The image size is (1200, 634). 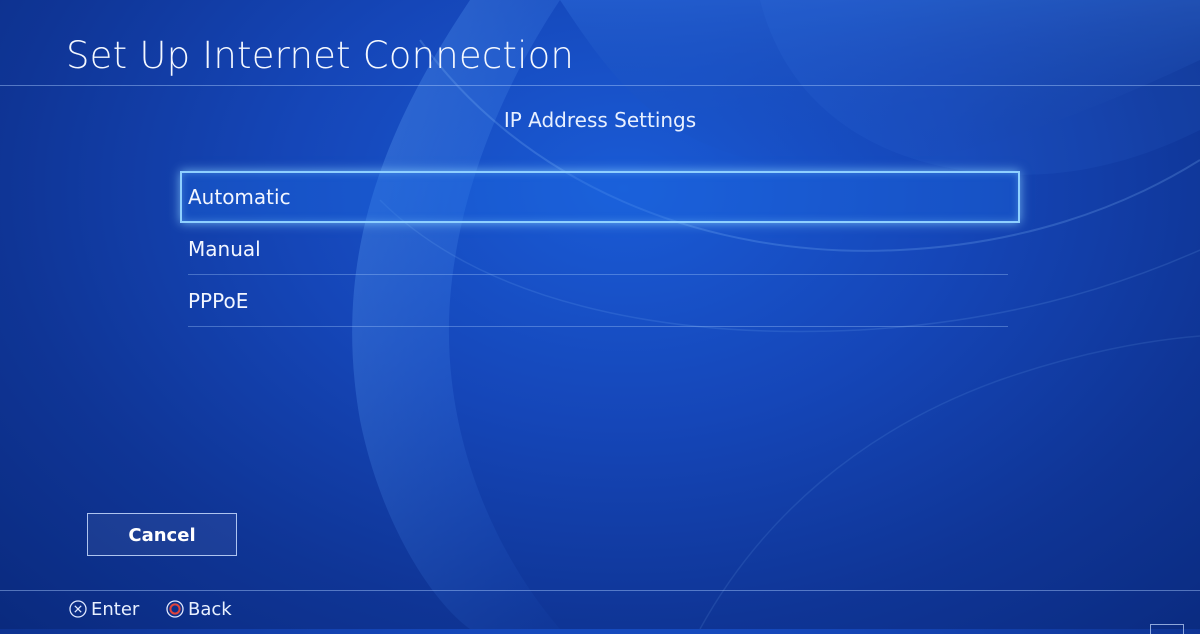 I want to click on option-automatic: Automatic, so click(x=600, y=197).